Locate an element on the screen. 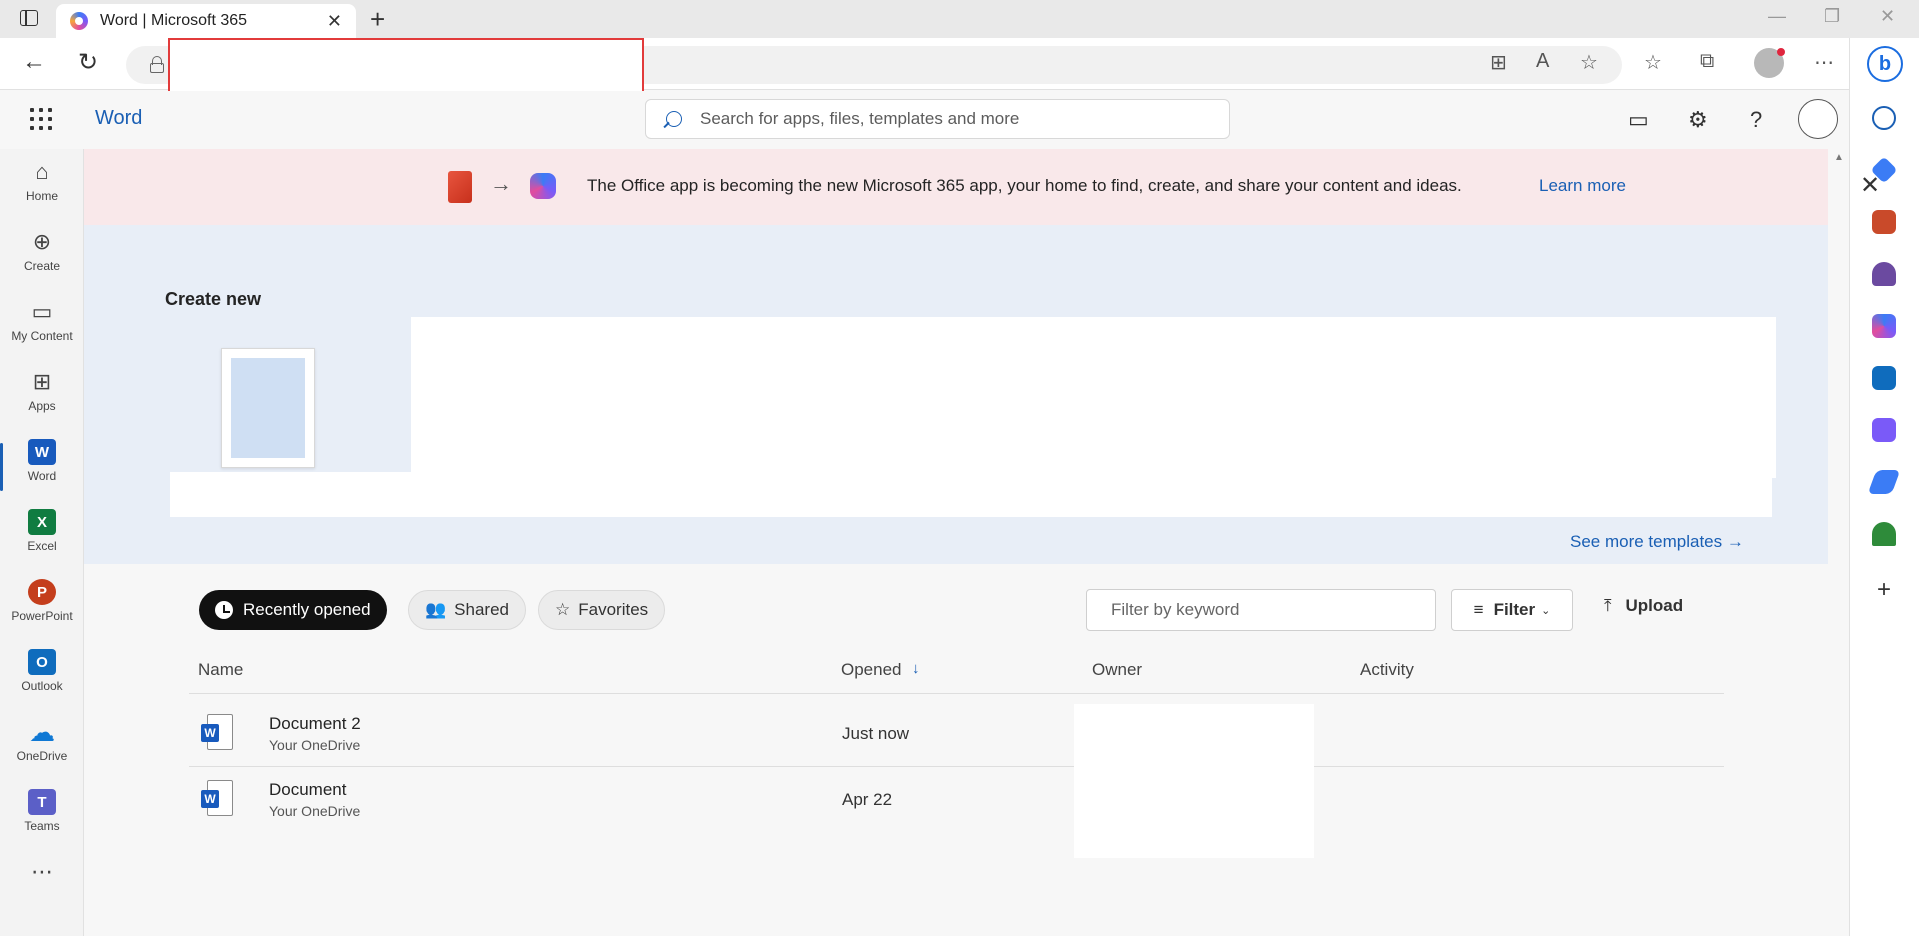 The image size is (1919, 936). tab-shared: 👥 Shared is located at coordinates (467, 610).